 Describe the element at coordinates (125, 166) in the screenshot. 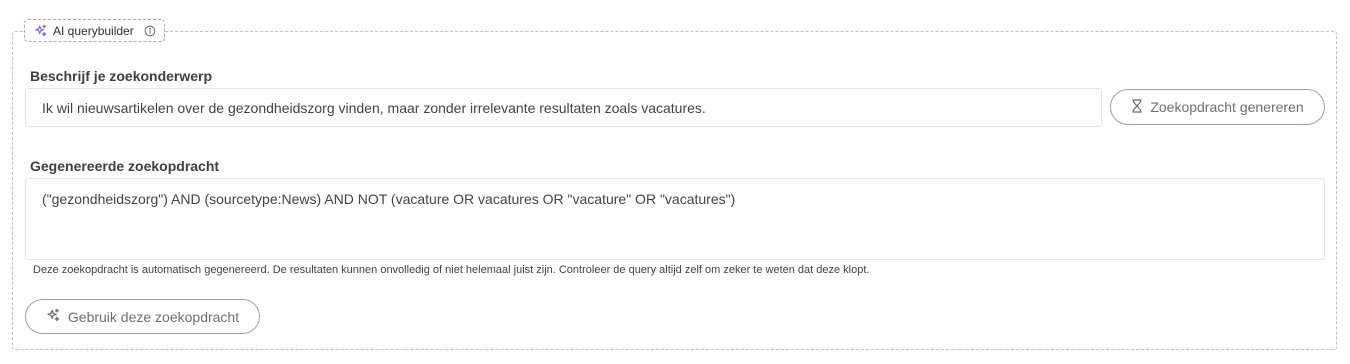

I see `generated-label: Gegenereerde zoekopdracht` at that location.